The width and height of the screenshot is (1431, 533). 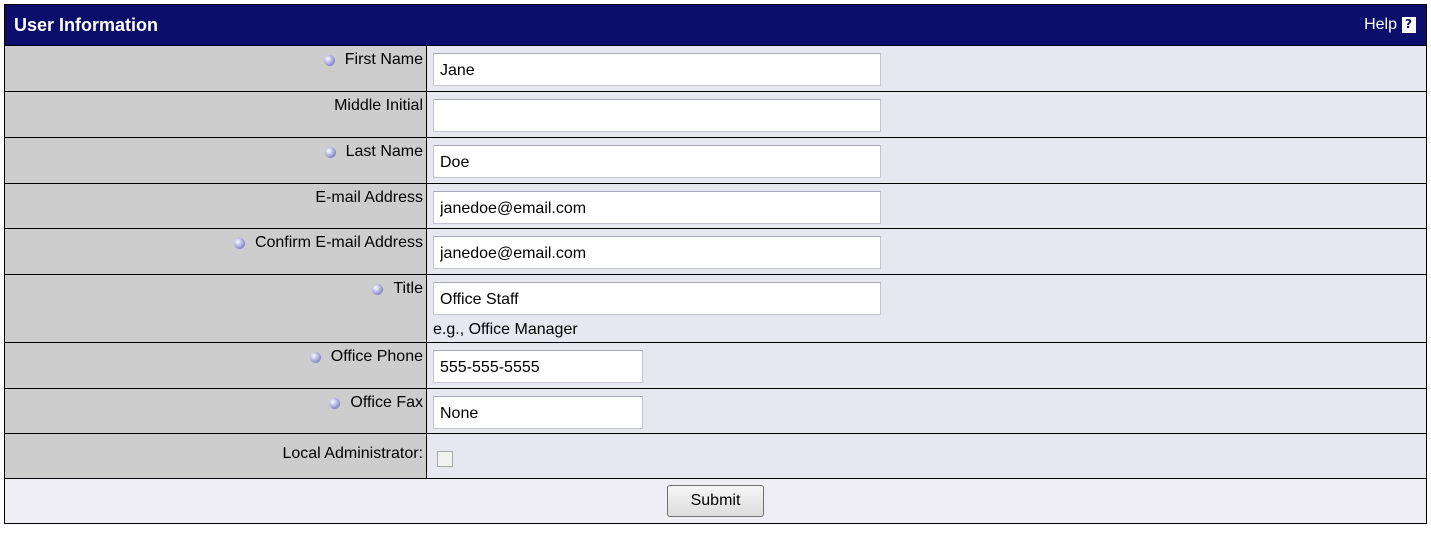 What do you see at coordinates (408, 288) in the screenshot?
I see `title-label: Title` at bounding box center [408, 288].